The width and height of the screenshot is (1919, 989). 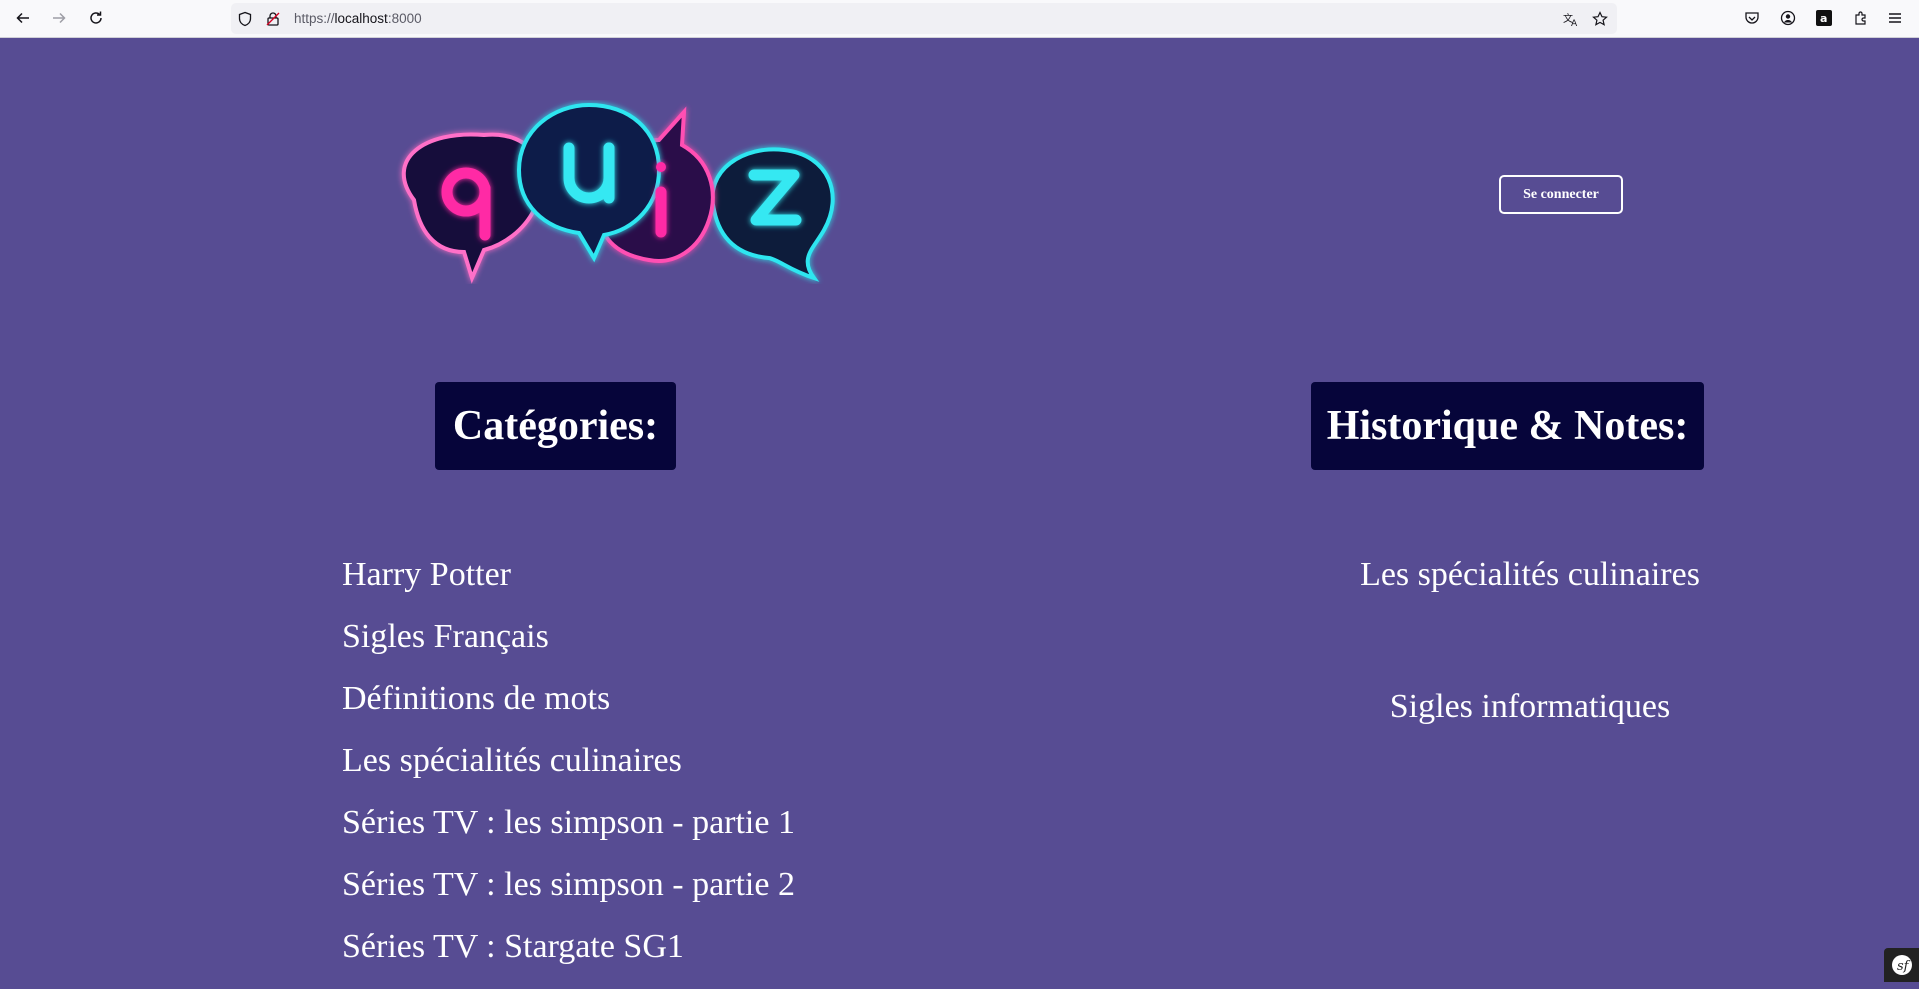 I want to click on history-heading: Historique & Notes:, so click(x=1507, y=426).